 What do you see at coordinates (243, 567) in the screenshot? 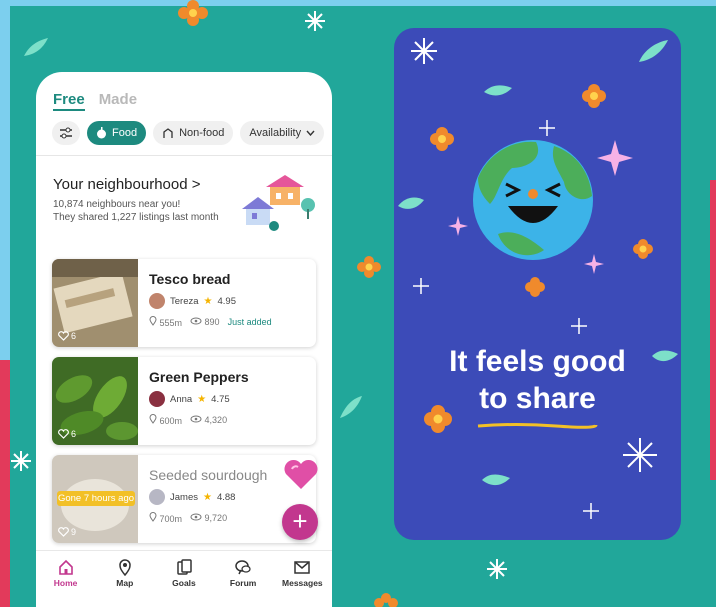
I see `chat-icon` at bounding box center [243, 567].